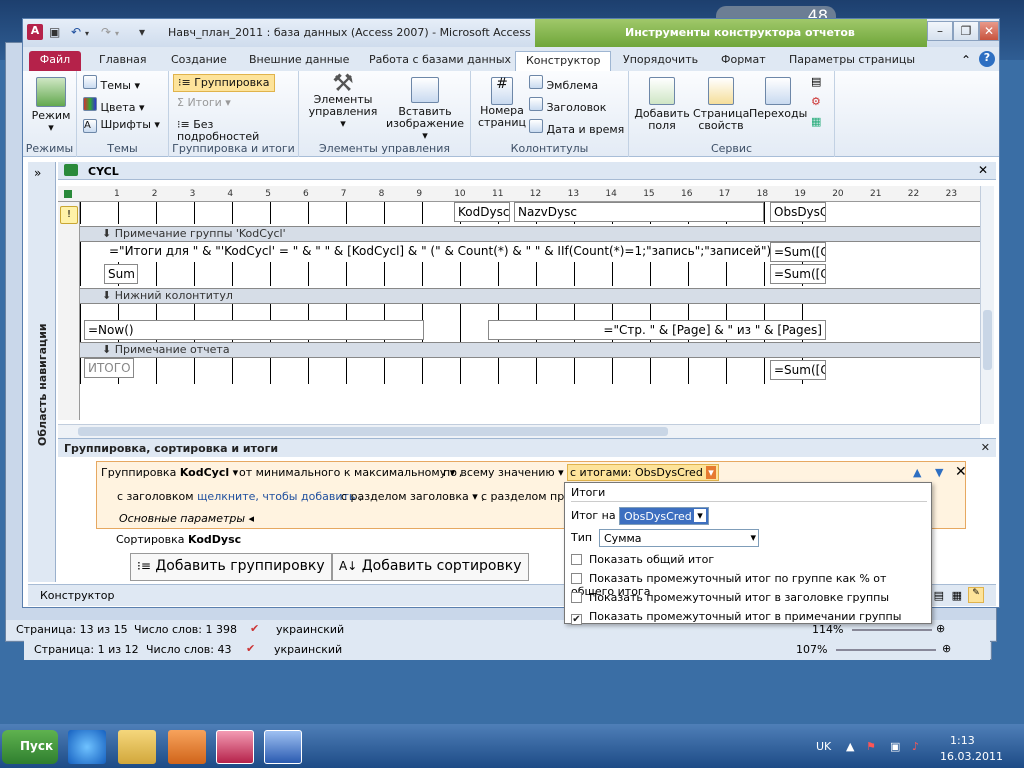 The height and width of the screenshot is (768, 1024). Describe the element at coordinates (576, 127) in the screenshot. I see `date-time-button: Дата и время` at that location.